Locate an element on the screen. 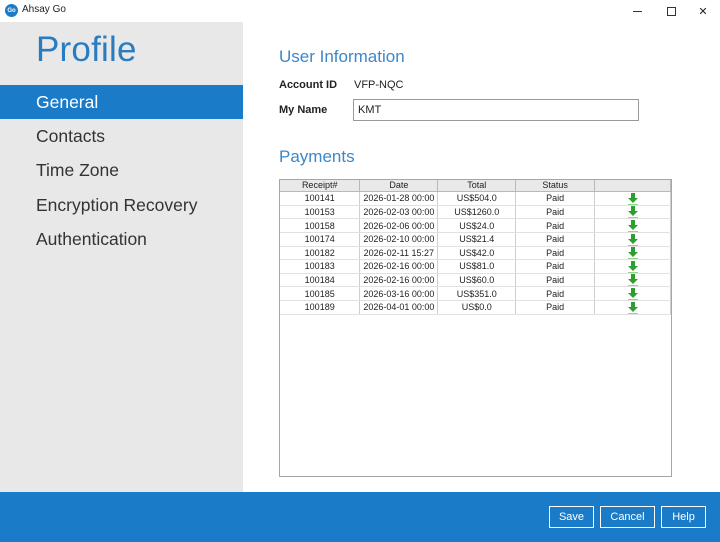 This screenshot has width=720, height=542. table-row: 100184 2026-02-16 00:00 US$60.0 Paid is located at coordinates (475, 280).